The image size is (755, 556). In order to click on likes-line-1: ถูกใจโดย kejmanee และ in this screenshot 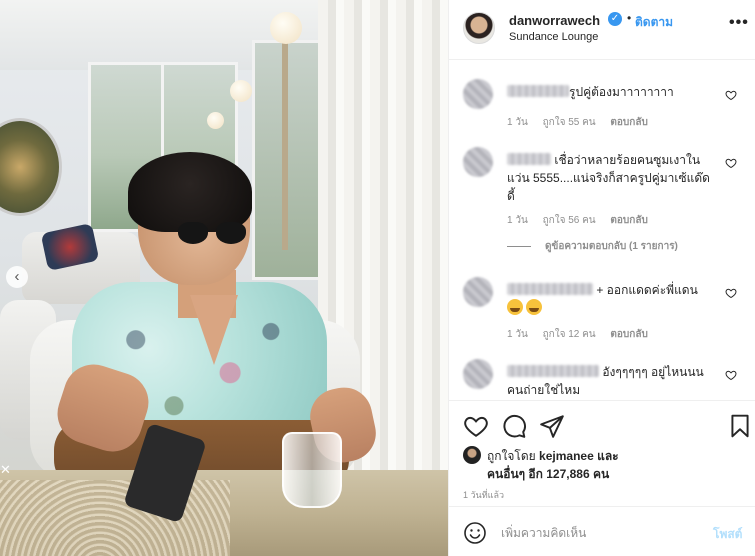, I will do `click(553, 456)`.